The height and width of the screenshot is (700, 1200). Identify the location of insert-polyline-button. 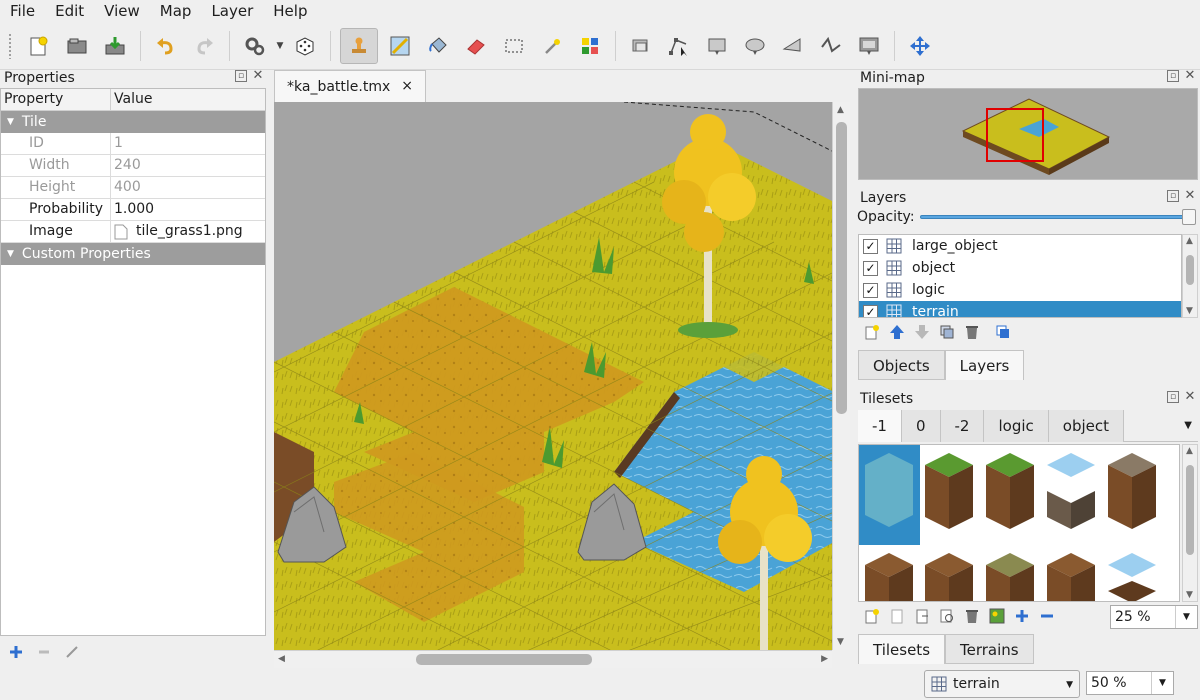
(831, 46).